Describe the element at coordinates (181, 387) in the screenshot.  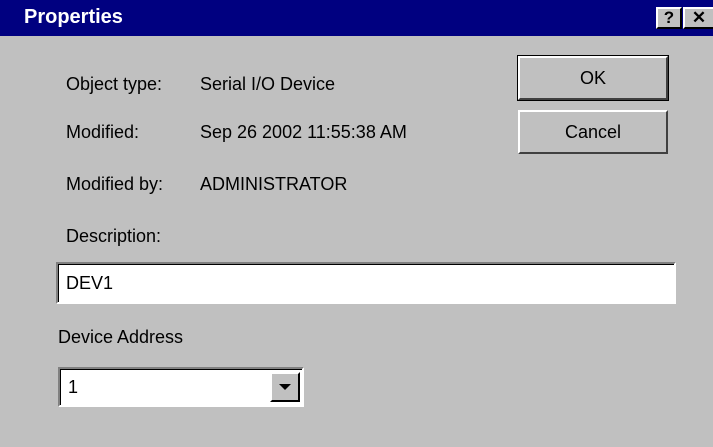
I see `device-address-select: 1` at that location.